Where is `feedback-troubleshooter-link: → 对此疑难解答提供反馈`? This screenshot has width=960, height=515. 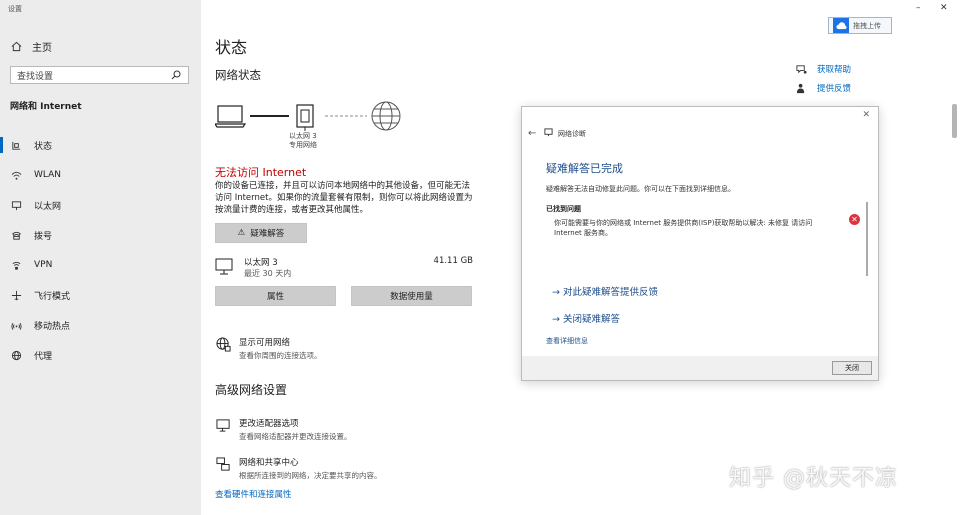
feedback-troubleshooter-link: → 对此疑难解答提供反馈 is located at coordinates (605, 291).